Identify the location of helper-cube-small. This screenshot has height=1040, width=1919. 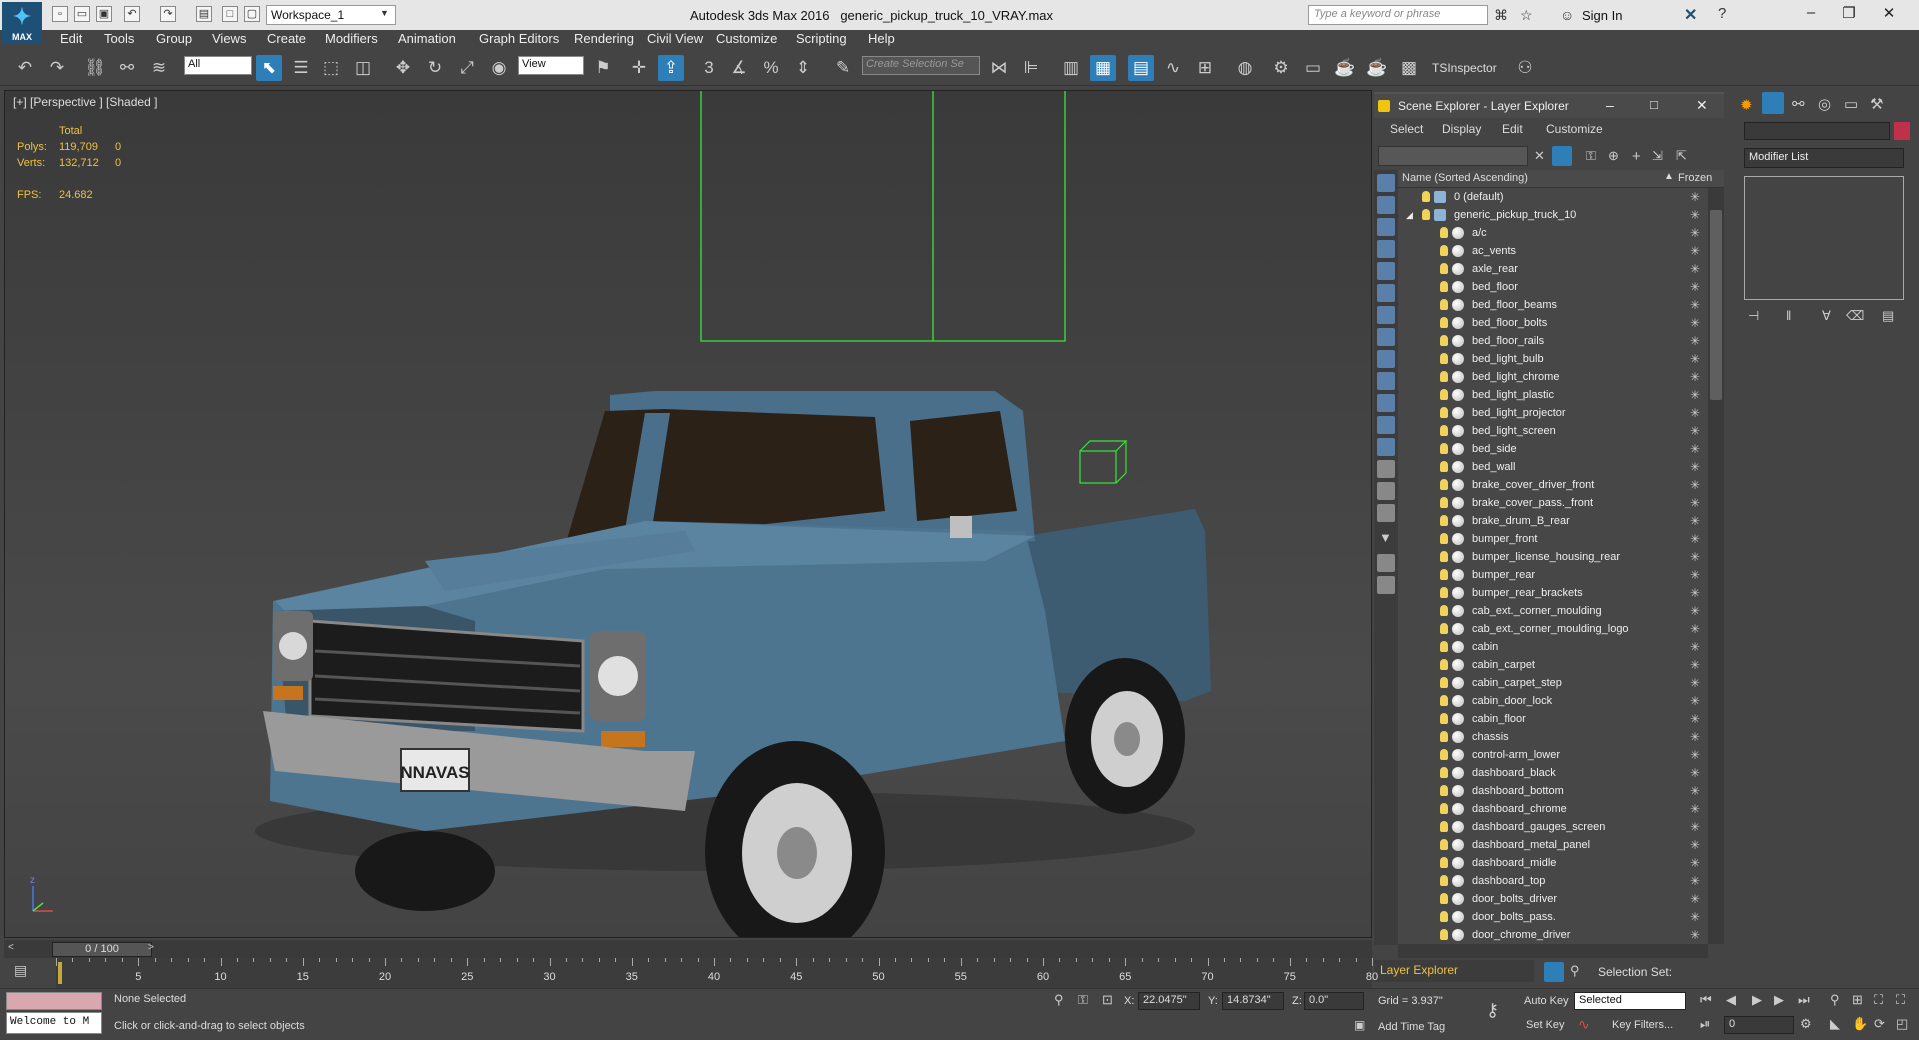
(1103, 462).